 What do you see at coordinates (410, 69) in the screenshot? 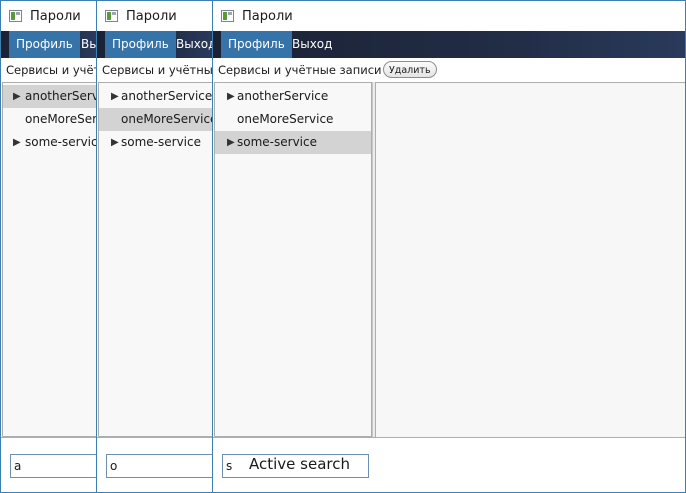
I see `delete-button: Удалить` at bounding box center [410, 69].